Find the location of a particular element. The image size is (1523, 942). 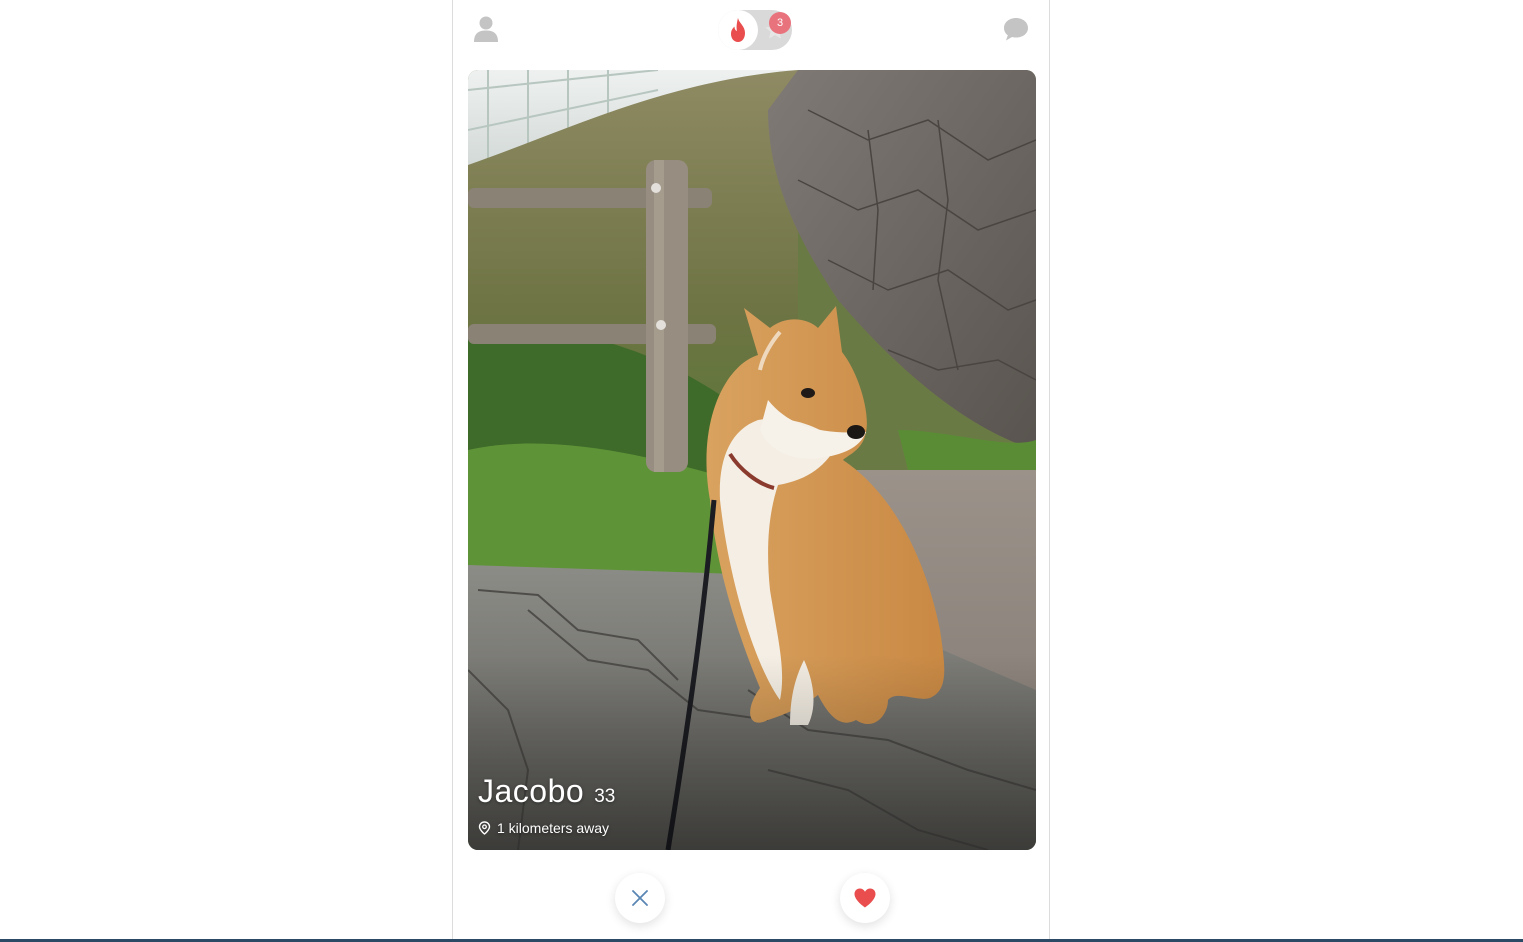

profile-age: 33 is located at coordinates (605, 796).